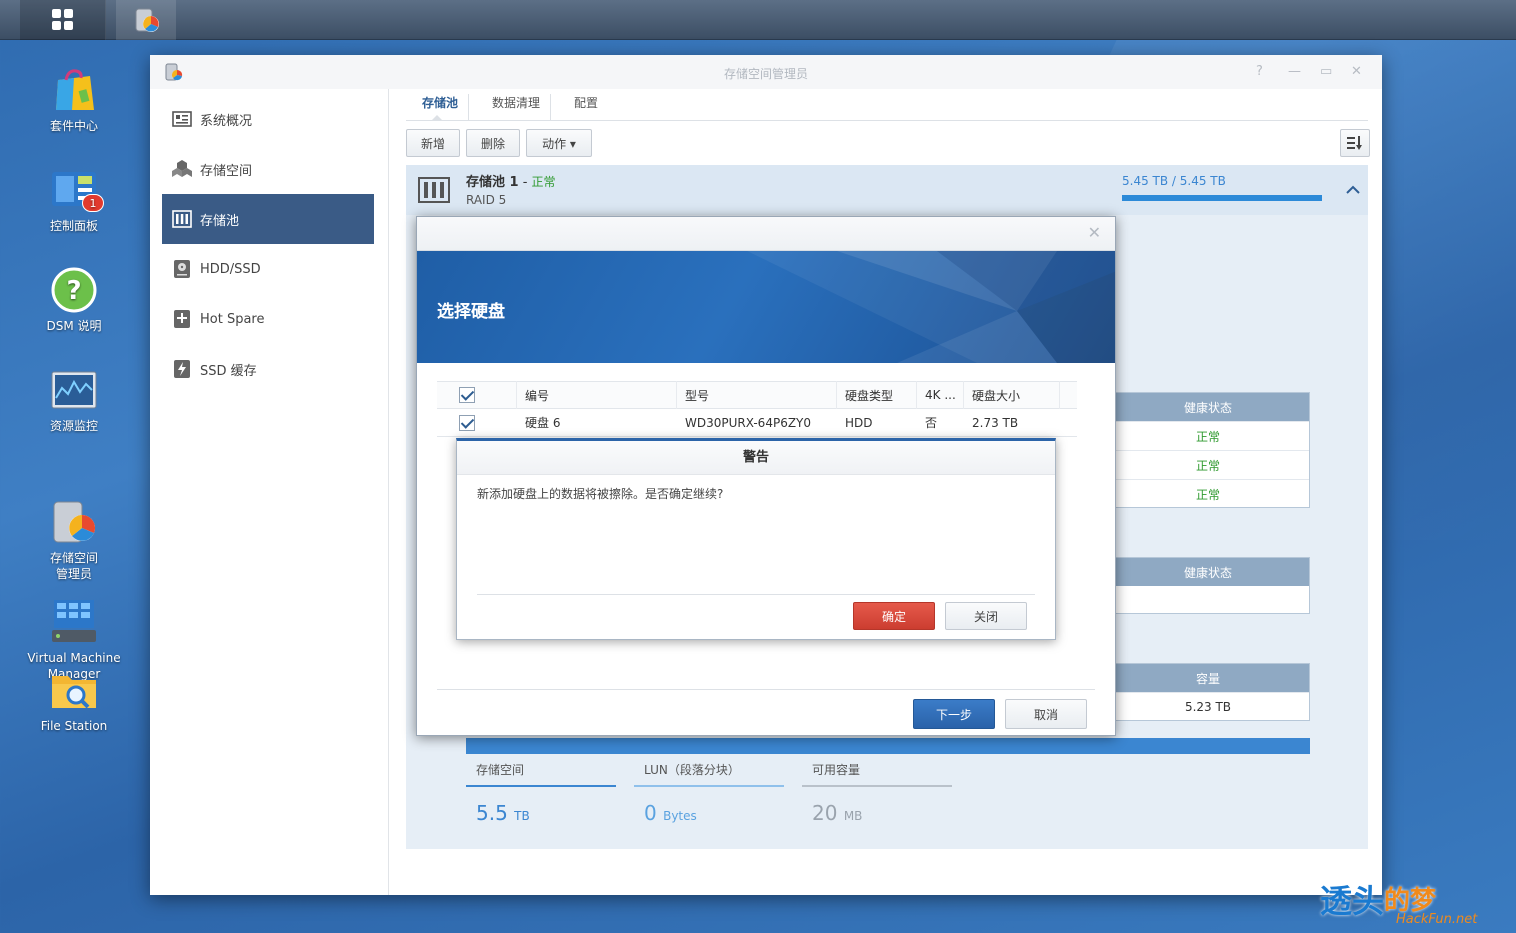 This screenshot has height=933, width=1516. I want to click on sidebar-item-overview: 系统概况, so click(268, 119).